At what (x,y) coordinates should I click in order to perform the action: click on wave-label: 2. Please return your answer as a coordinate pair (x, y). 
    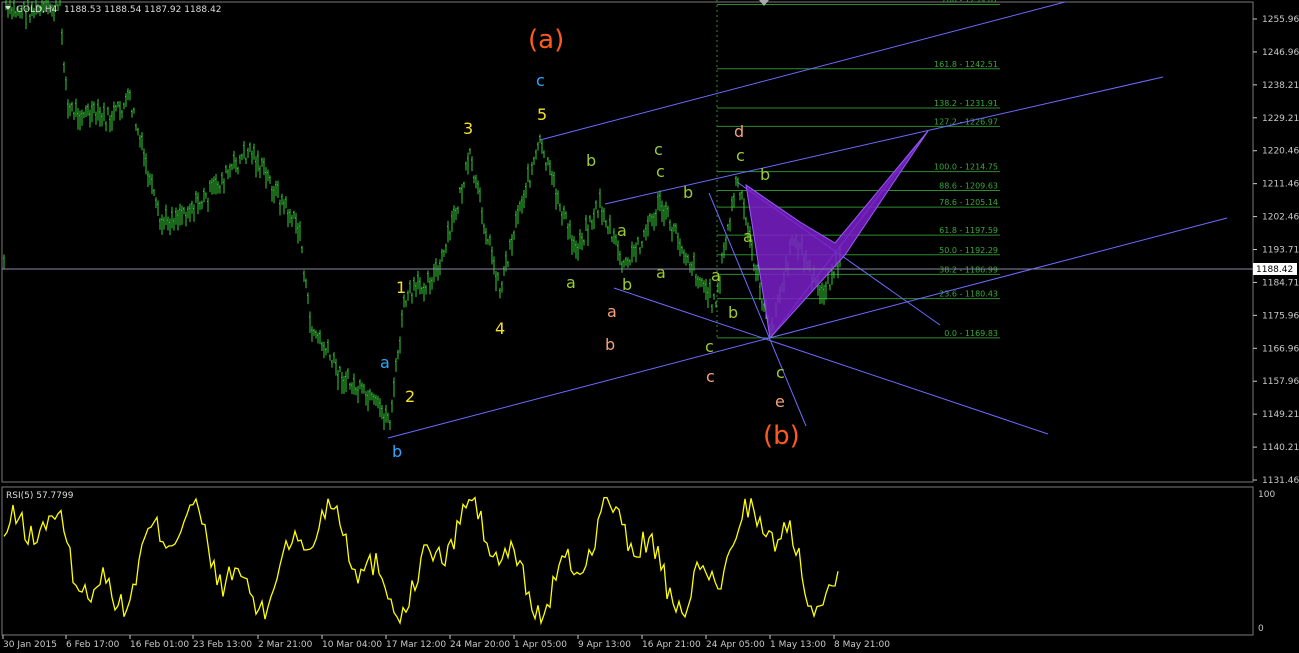
    Looking at the image, I should click on (410, 396).